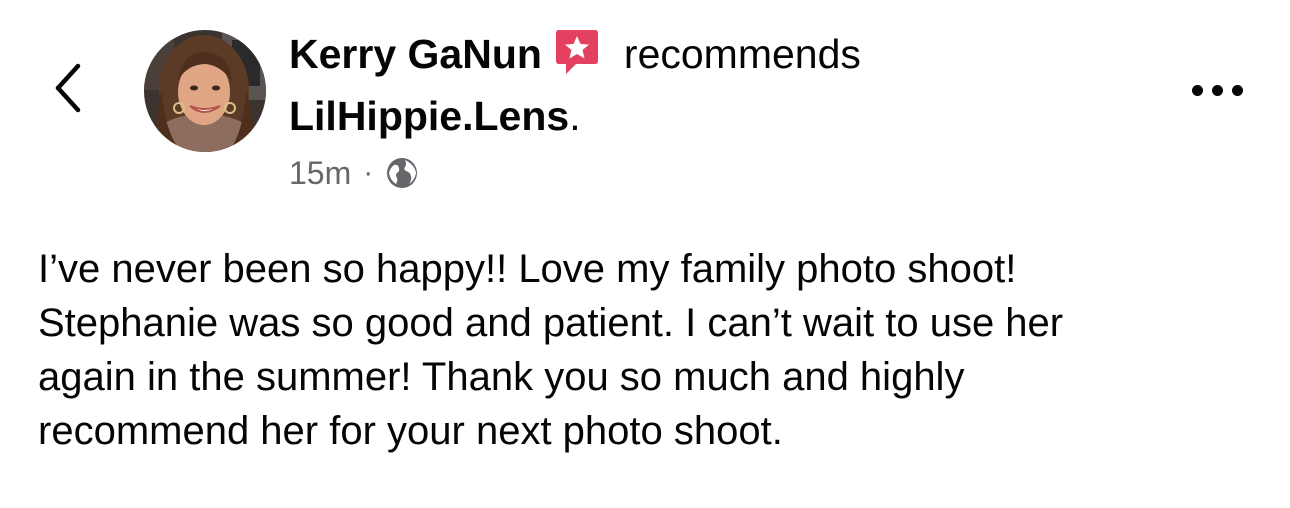  I want to click on action-text: recommends, so click(742, 53).